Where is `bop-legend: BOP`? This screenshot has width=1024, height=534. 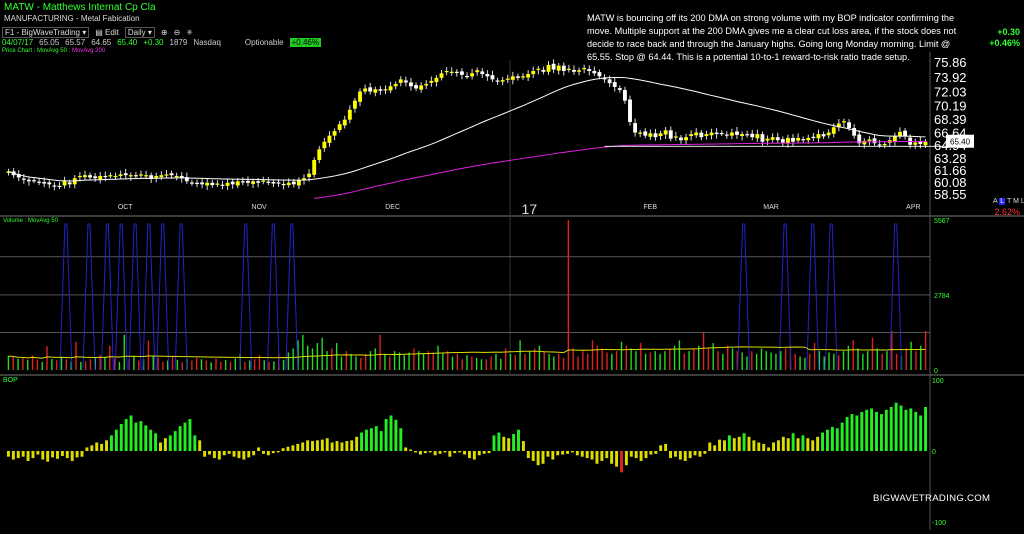
bop-legend: BOP is located at coordinates (10, 380).